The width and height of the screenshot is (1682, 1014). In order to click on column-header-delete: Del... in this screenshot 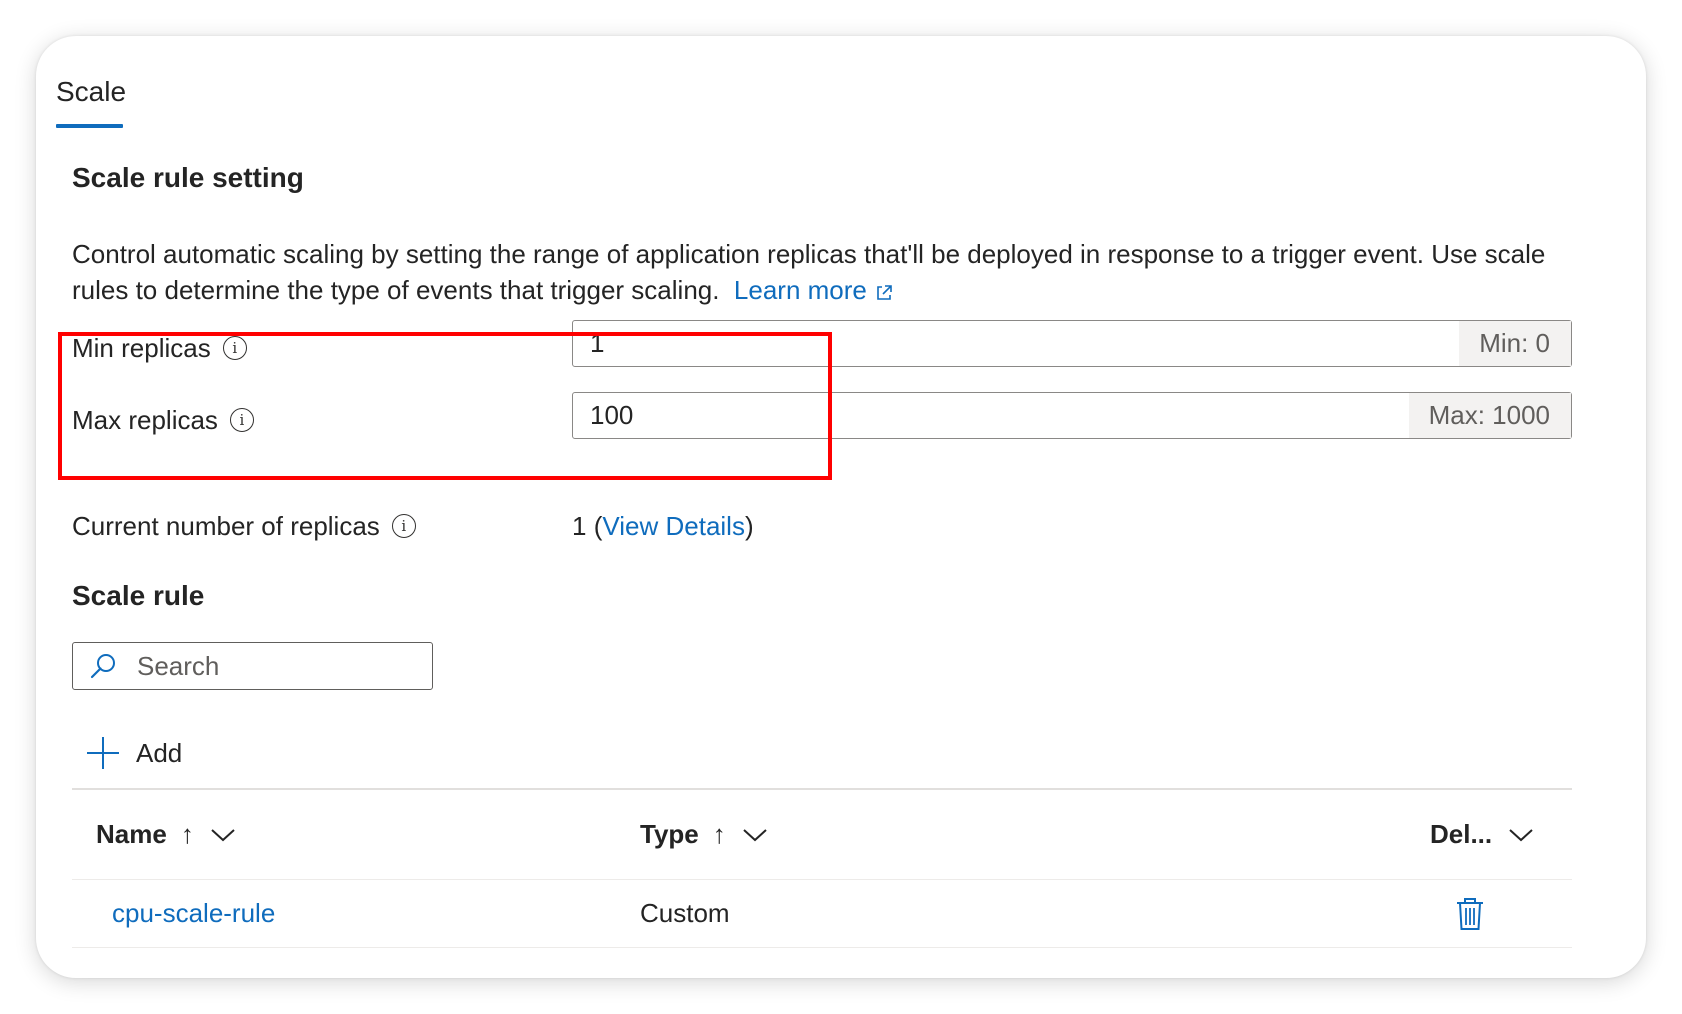, I will do `click(1482, 834)`.